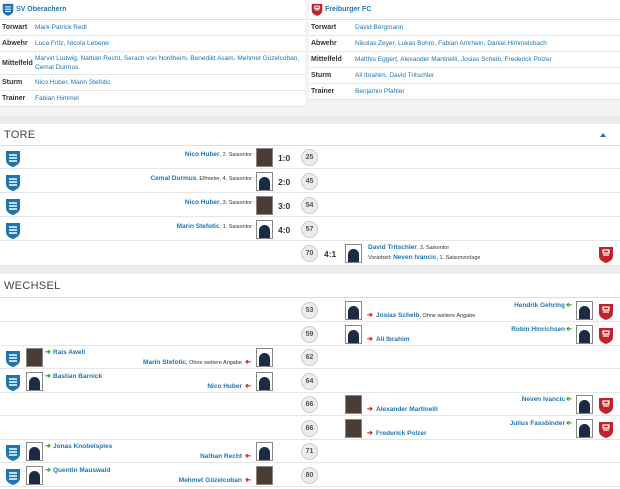 This screenshot has width=620, height=489. Describe the element at coordinates (235, 227) in the screenshot. I see `goal-info: , 1. Saisontor` at that location.